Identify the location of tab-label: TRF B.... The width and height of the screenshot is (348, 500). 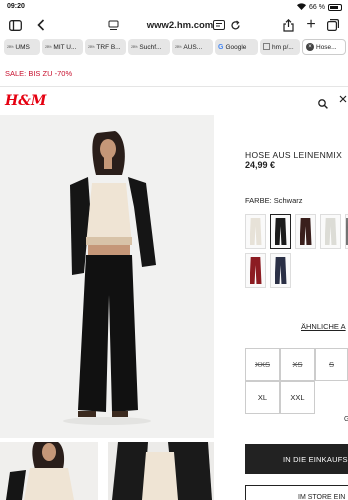
(108, 47).